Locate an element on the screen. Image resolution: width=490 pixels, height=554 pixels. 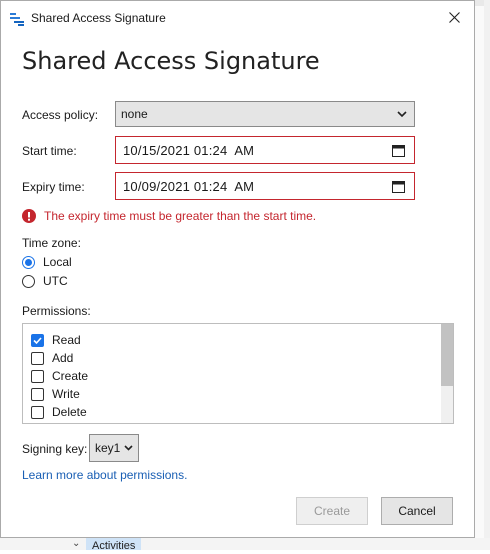
permission-write: Write is located at coordinates (55, 394).